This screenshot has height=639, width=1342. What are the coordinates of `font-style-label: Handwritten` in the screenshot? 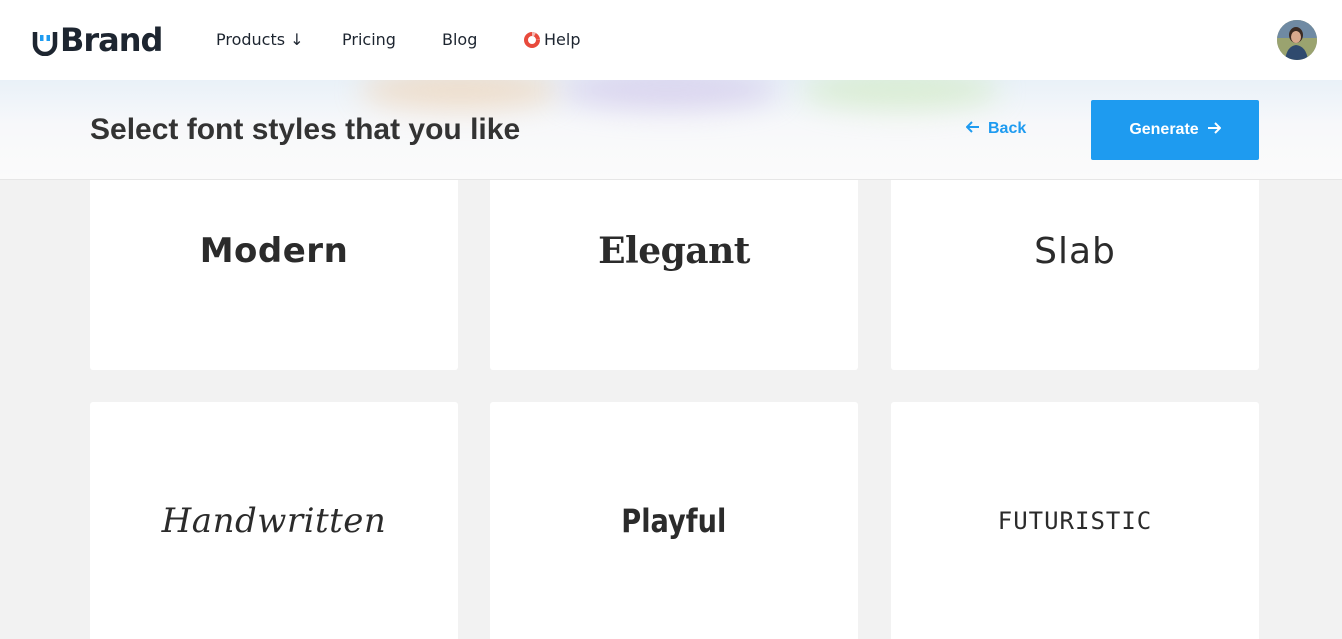 It's located at (274, 521).